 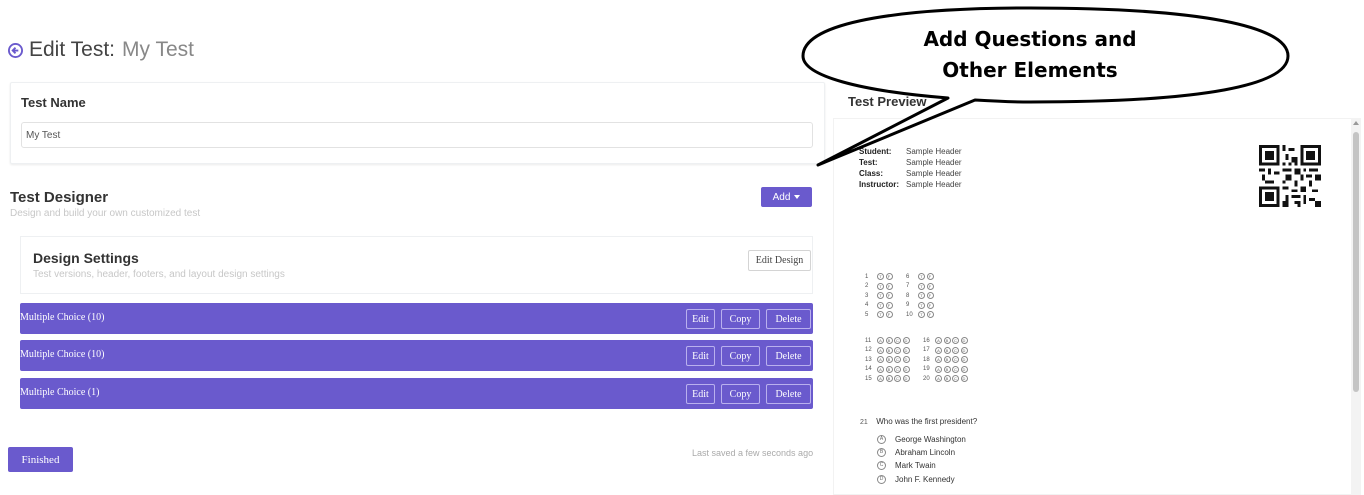 What do you see at coordinates (867, 314) in the screenshot?
I see `question-number: 5` at bounding box center [867, 314].